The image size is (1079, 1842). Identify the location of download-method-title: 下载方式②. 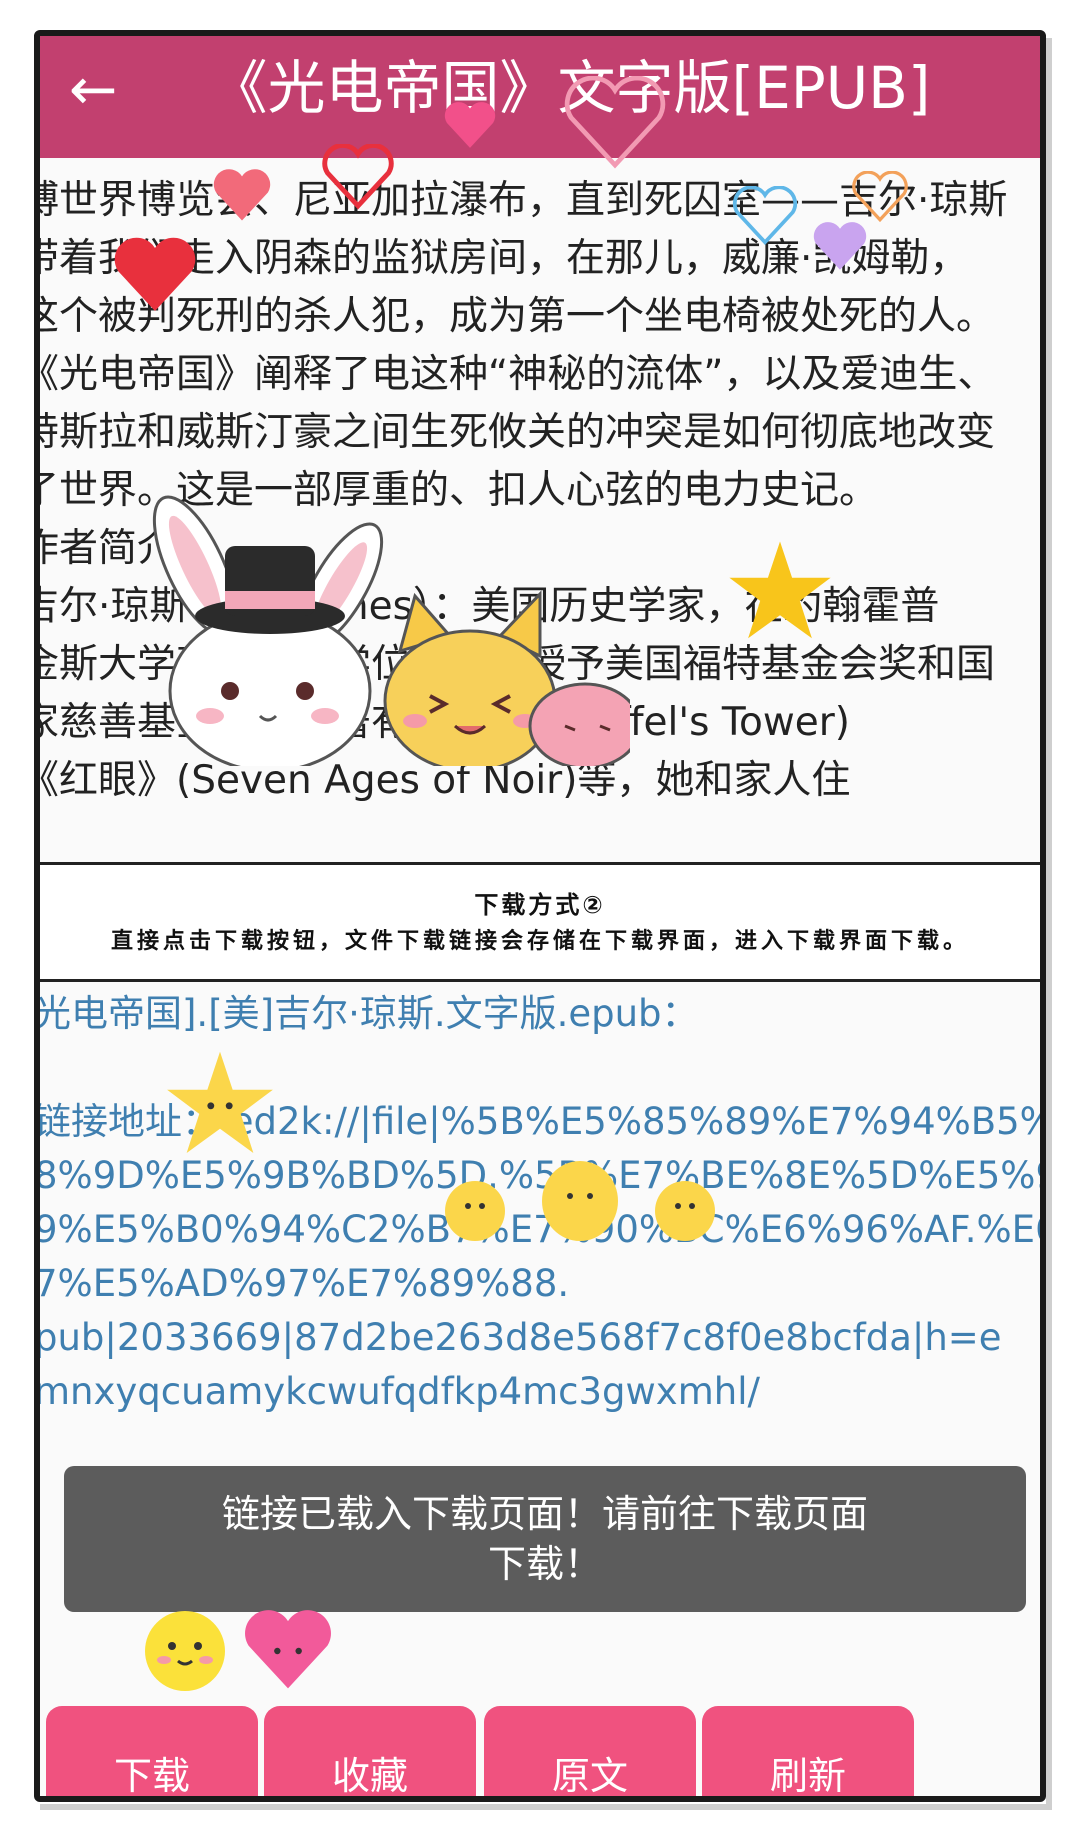
(540, 905).